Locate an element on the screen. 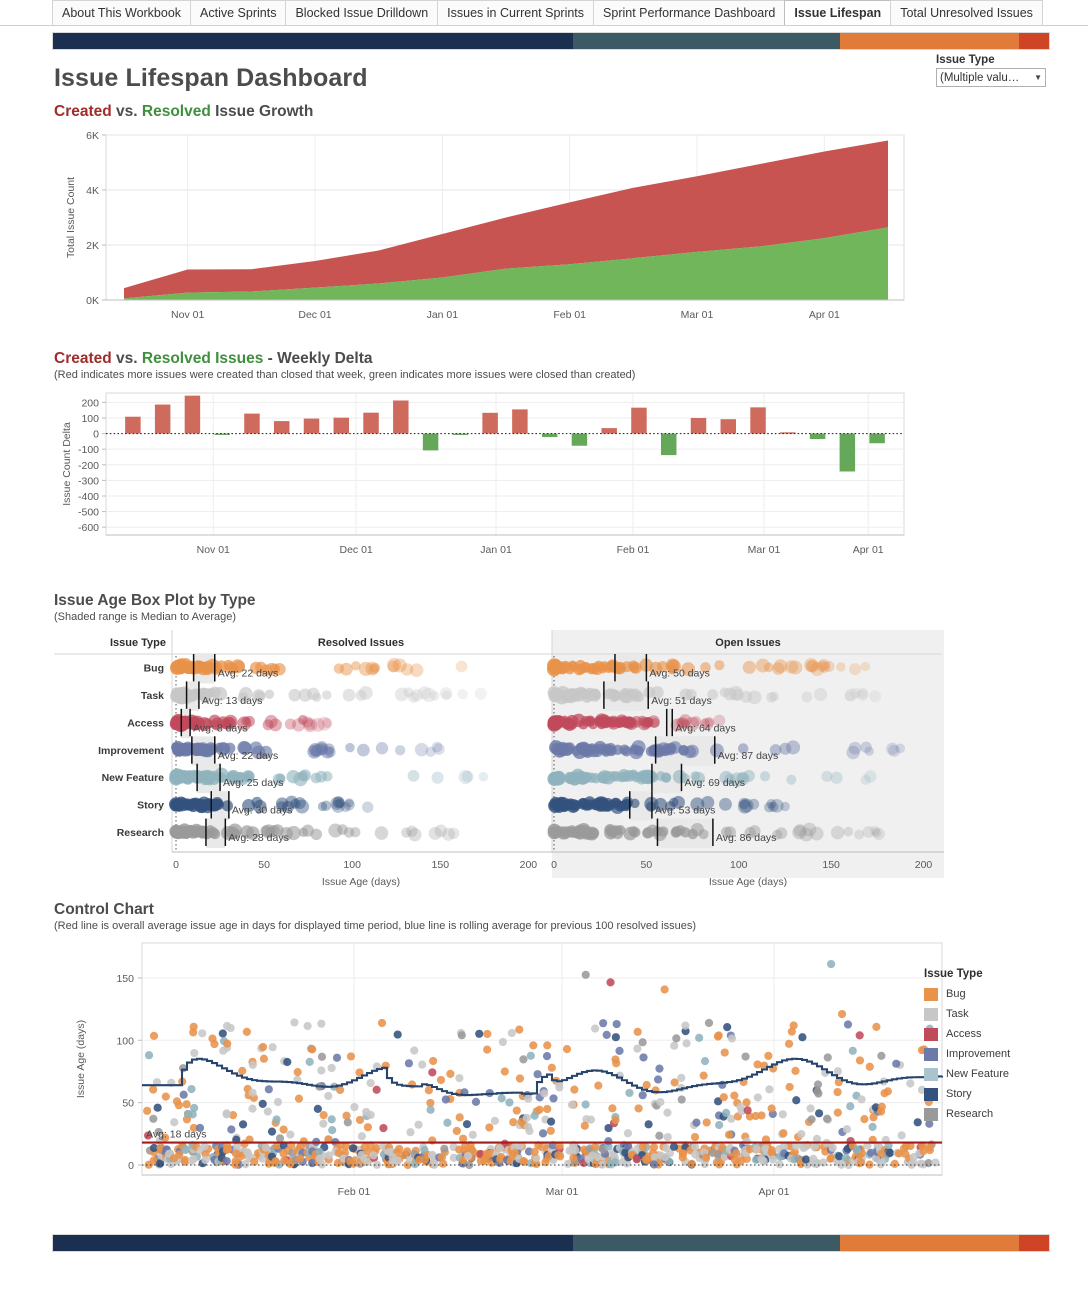  boxplot-category-label: Access is located at coordinates (145, 723).